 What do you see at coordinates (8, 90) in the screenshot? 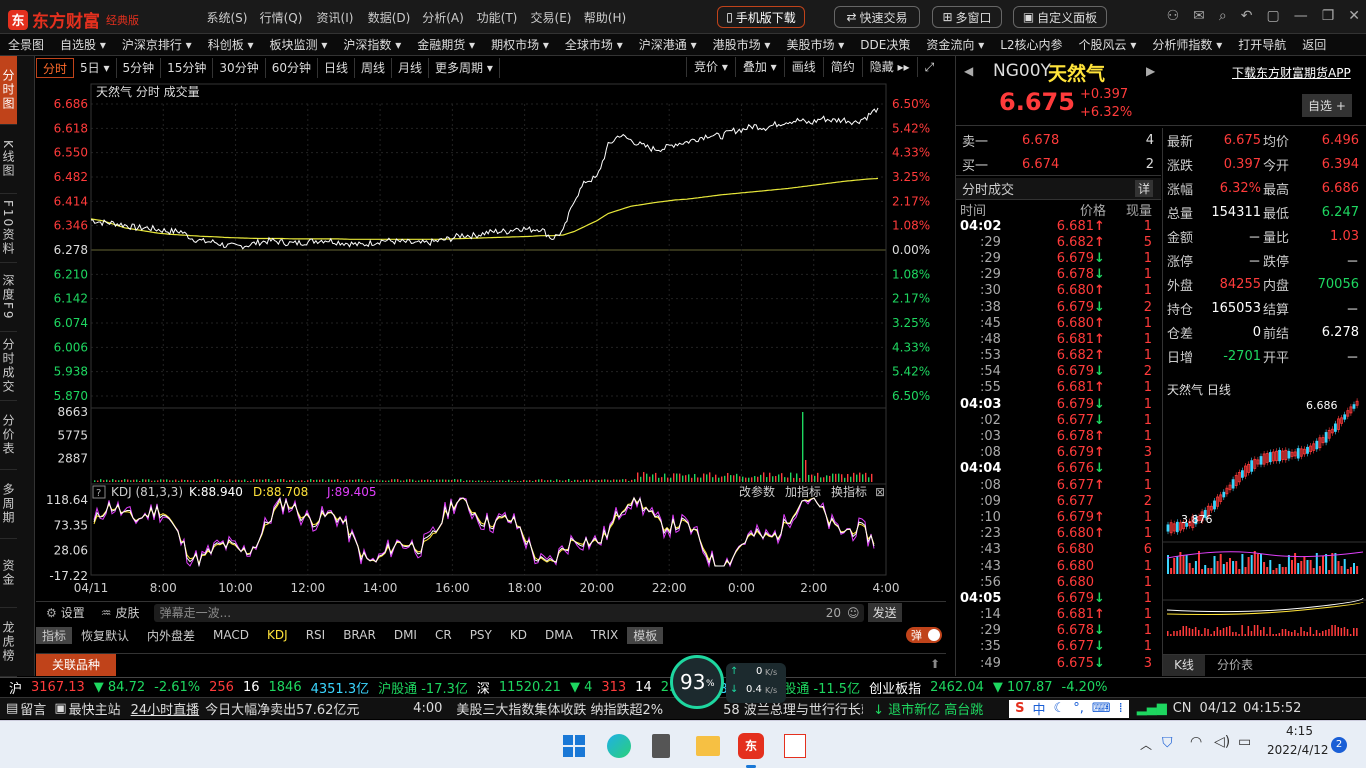
I see `left-tab: 分时图` at bounding box center [8, 90].